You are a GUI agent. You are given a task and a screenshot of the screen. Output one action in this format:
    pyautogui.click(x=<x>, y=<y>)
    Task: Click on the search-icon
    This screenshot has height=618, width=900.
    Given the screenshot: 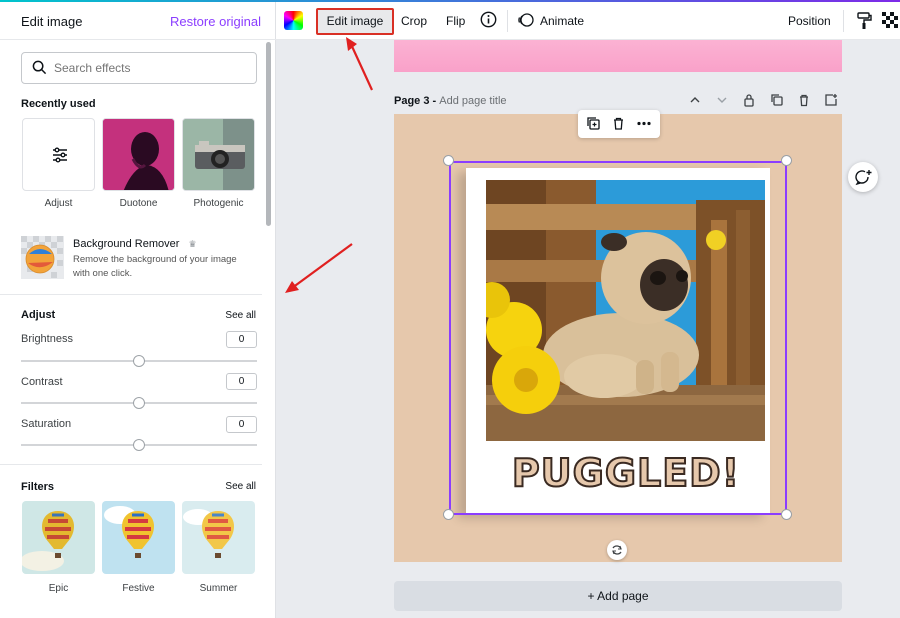 What is the action you would take?
    pyautogui.click(x=39, y=67)
    